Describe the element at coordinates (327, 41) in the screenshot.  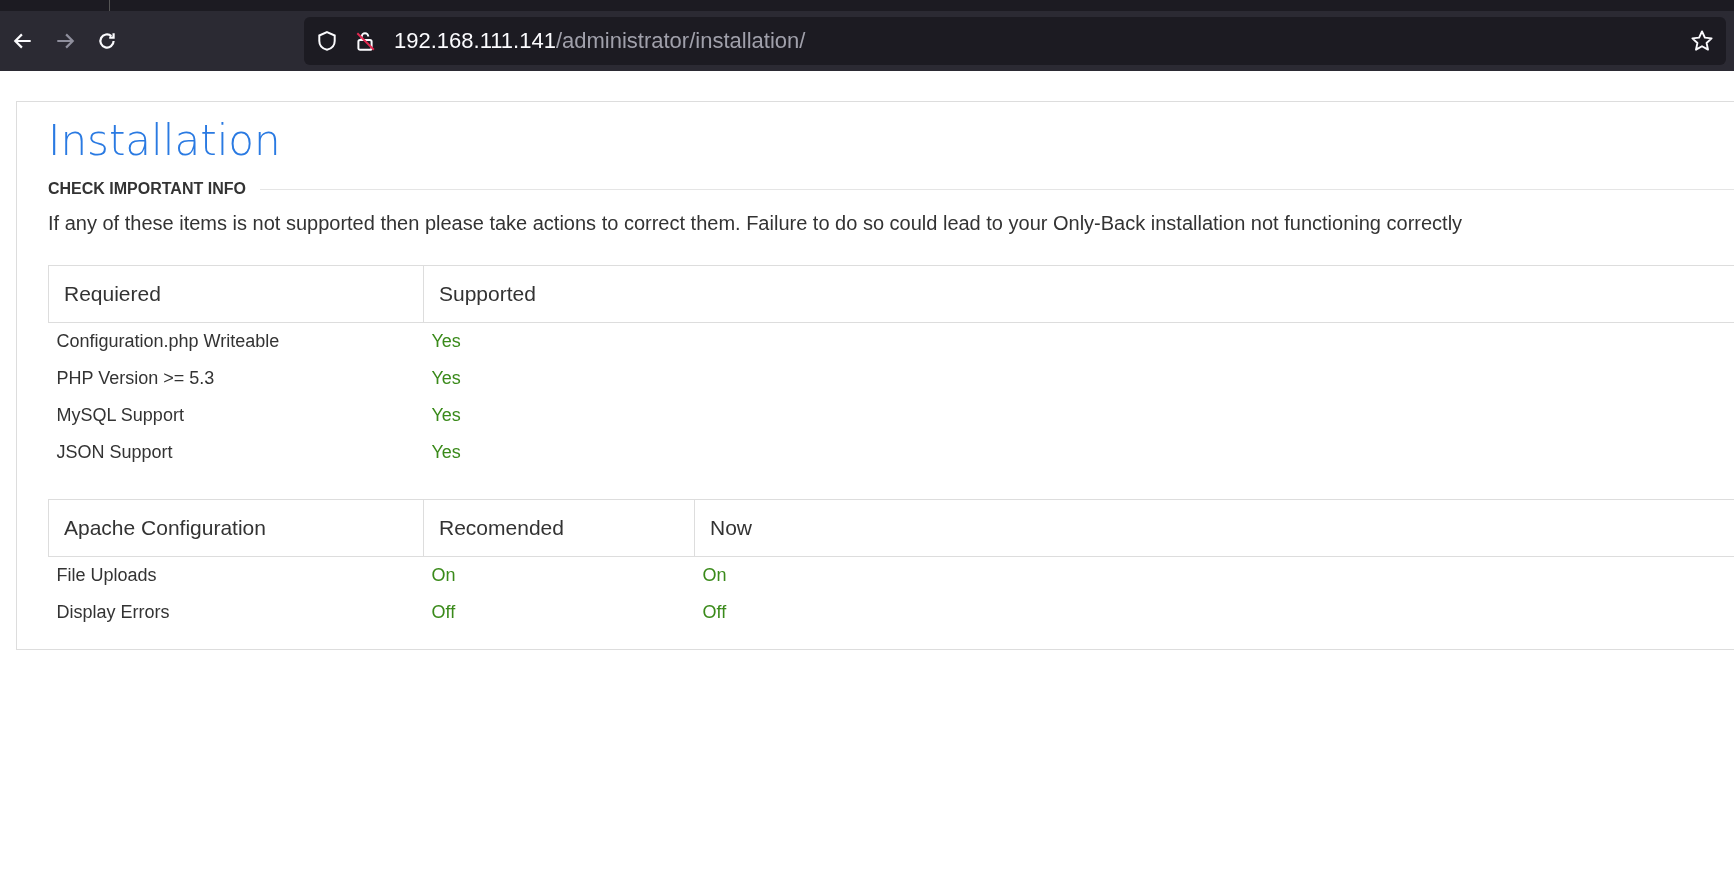
I see `shield-icon` at that location.